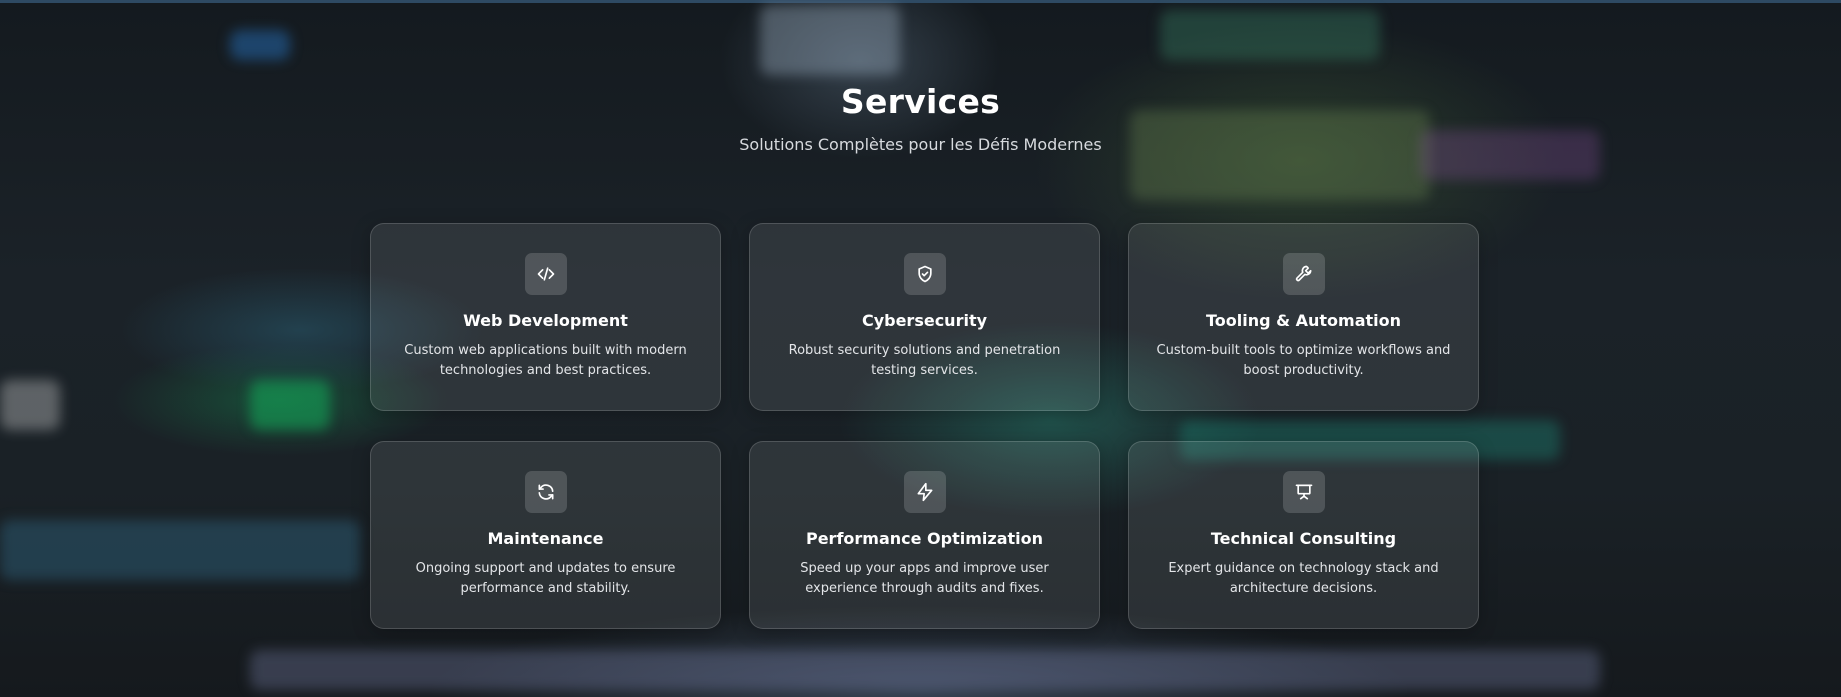  I want to click on lightning-icon, so click(924, 492).